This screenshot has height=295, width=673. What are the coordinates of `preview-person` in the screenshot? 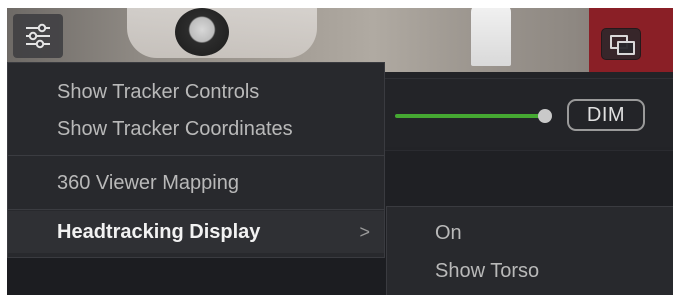 It's located at (491, 37).